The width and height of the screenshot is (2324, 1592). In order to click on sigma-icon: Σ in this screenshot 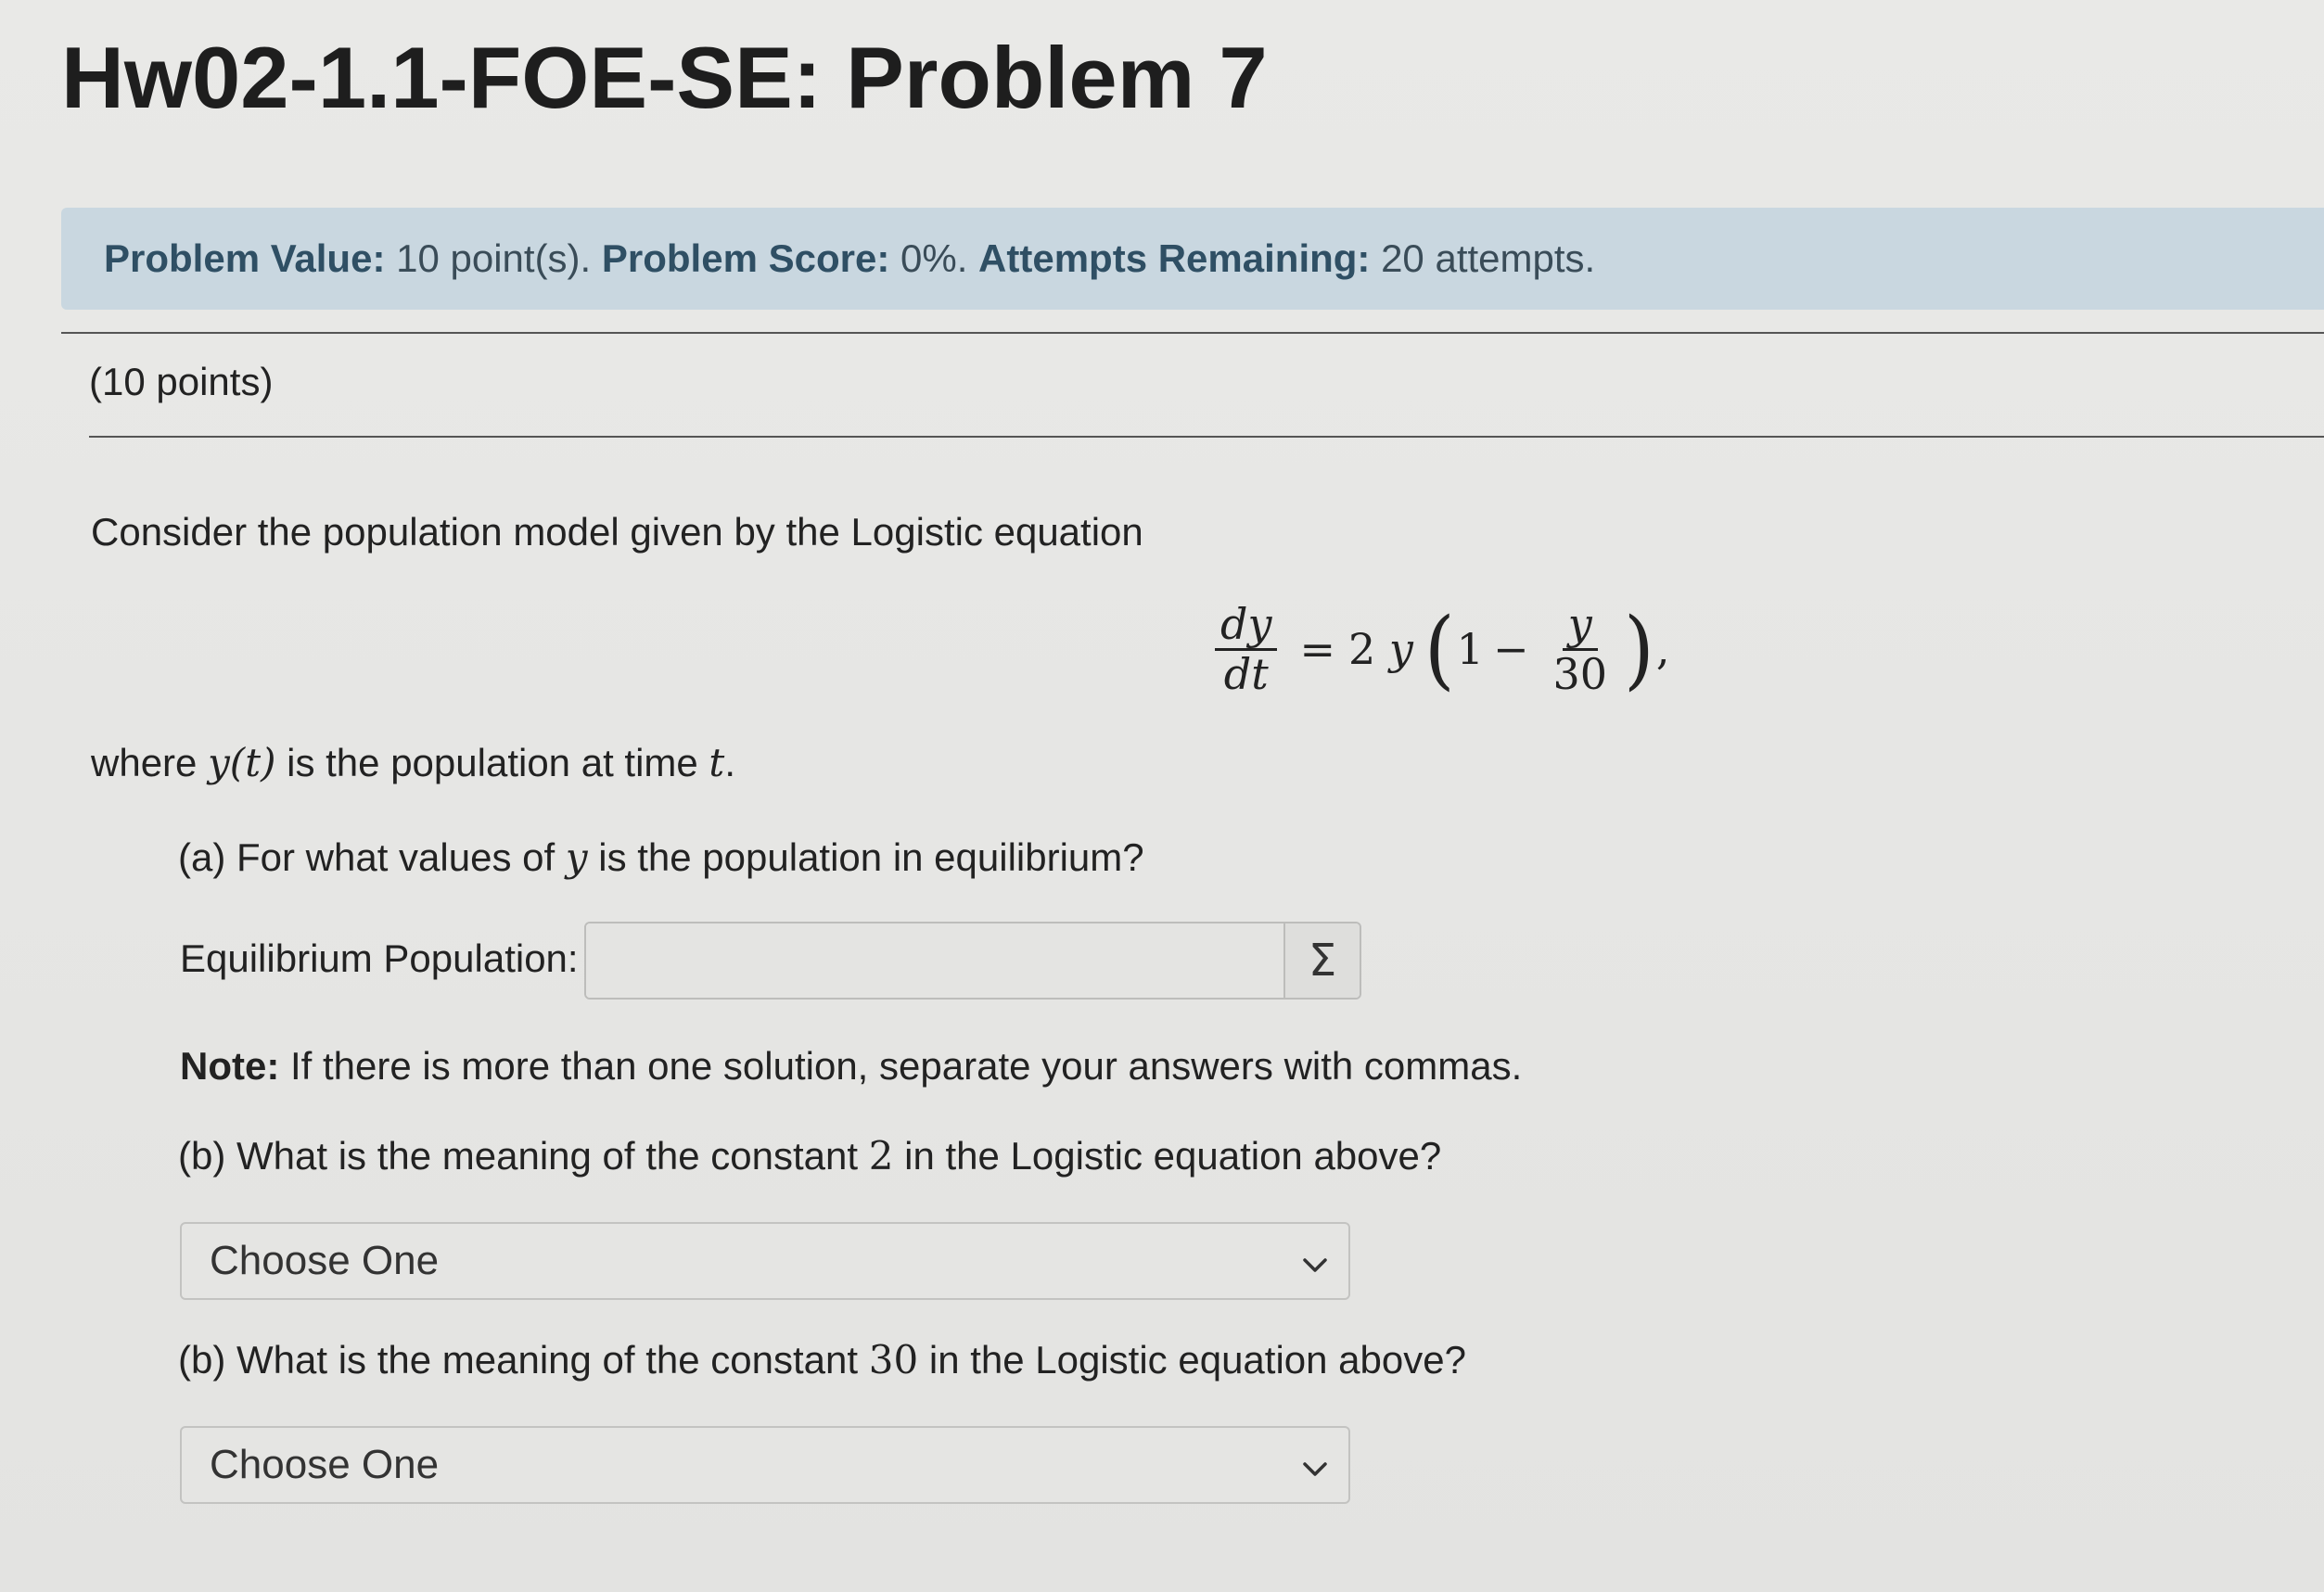, I will do `click(1323, 961)`.